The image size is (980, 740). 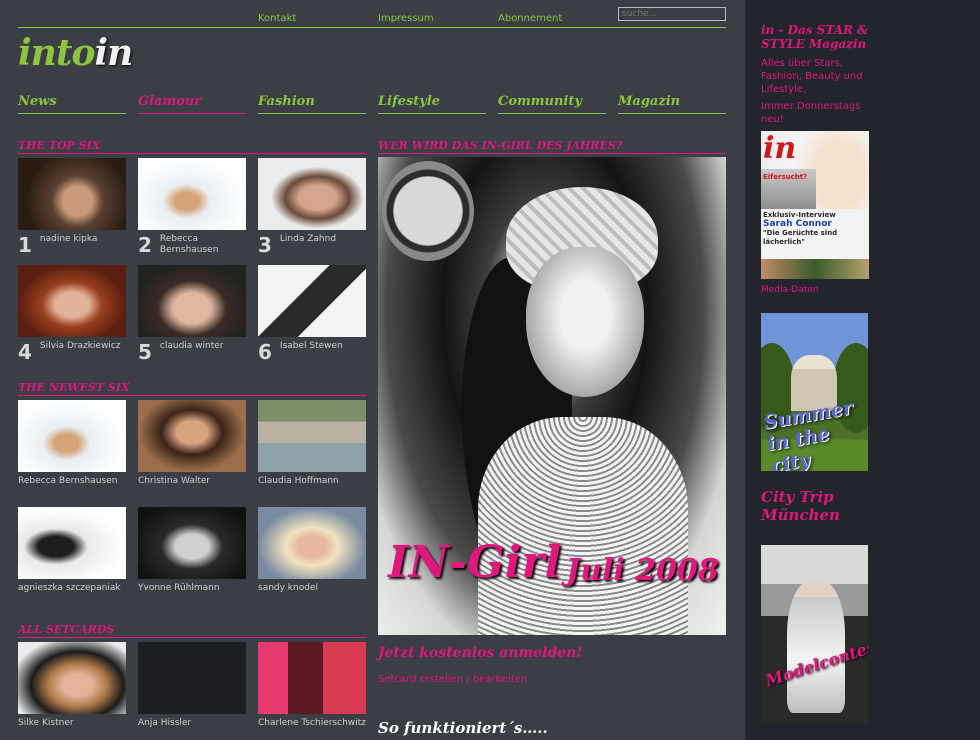 I want to click on top-six-item: 4 Silvia Drazkiewicz, so click(x=72, y=313).